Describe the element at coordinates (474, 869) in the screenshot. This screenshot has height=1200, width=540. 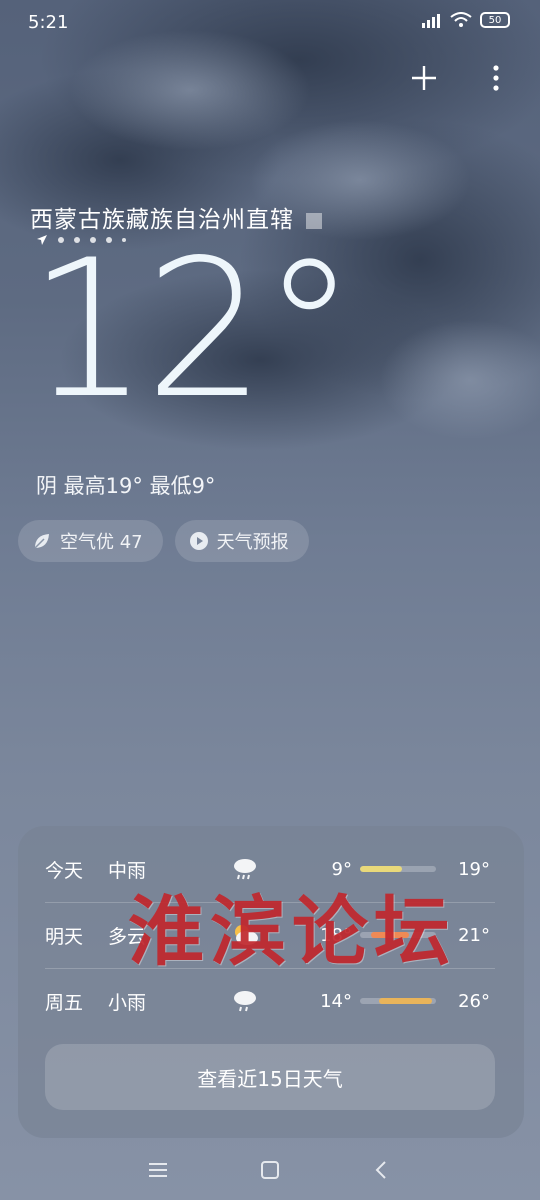
I see `forecast-high: 19°` at that location.